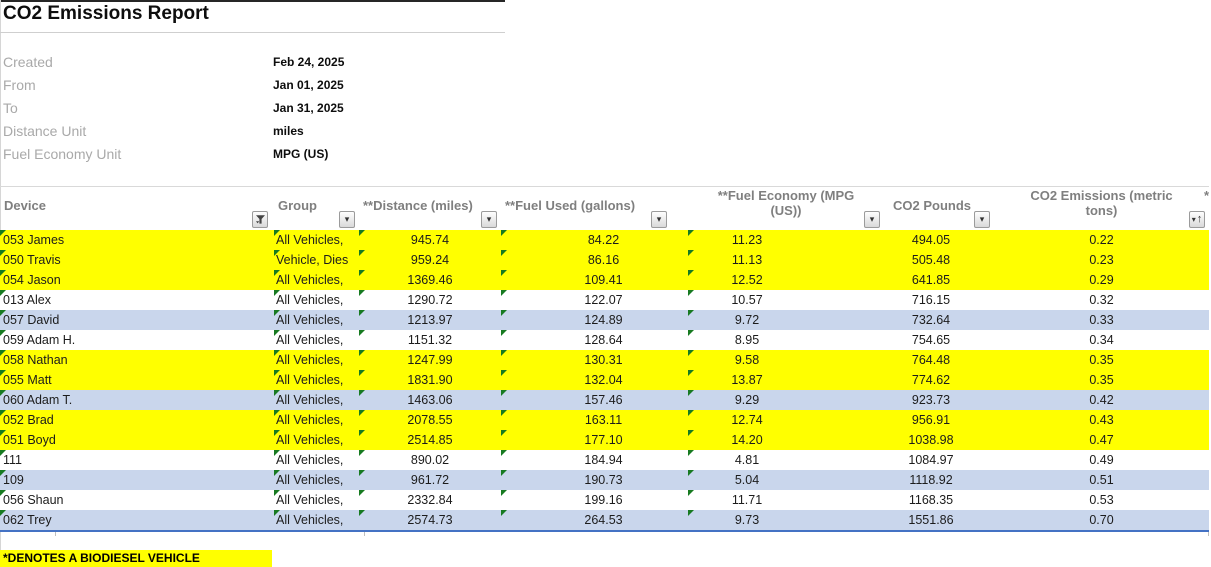 The image size is (1211, 567). What do you see at coordinates (1101, 320) in the screenshot?
I see `co2-tons-cell: 0.33` at bounding box center [1101, 320].